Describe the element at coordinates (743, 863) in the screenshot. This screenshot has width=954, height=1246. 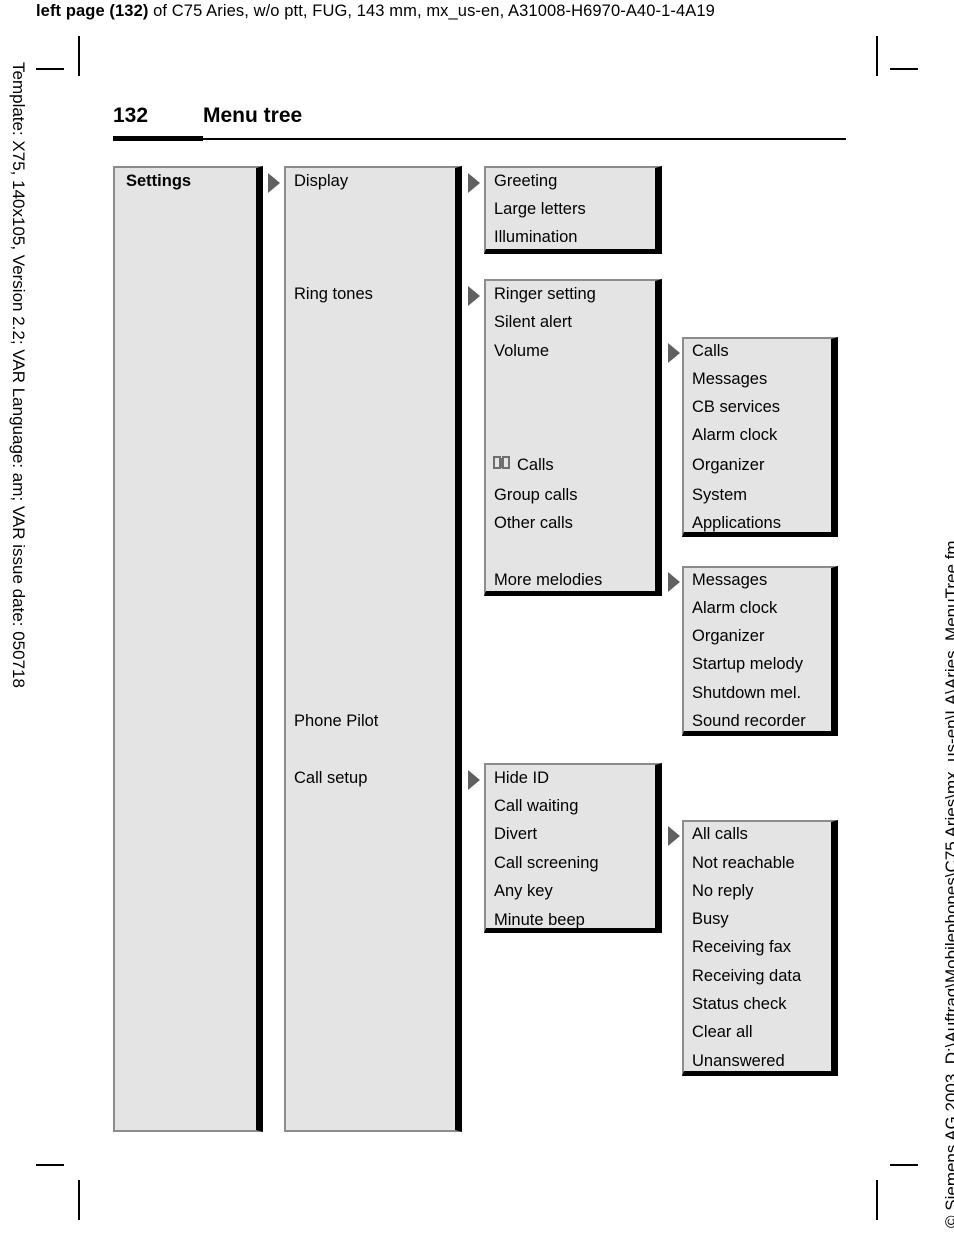
I see `submenu-divert-item-not-reachable: Not reachable` at that location.